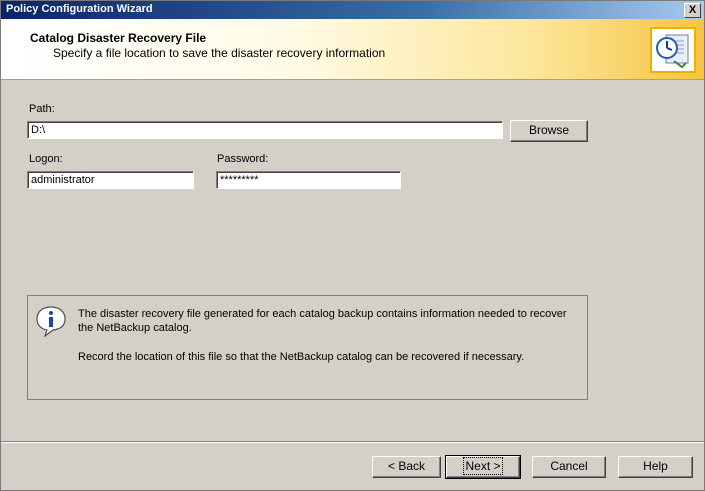  Describe the element at coordinates (673, 50) in the screenshot. I see `wizard-clock-icon` at that location.